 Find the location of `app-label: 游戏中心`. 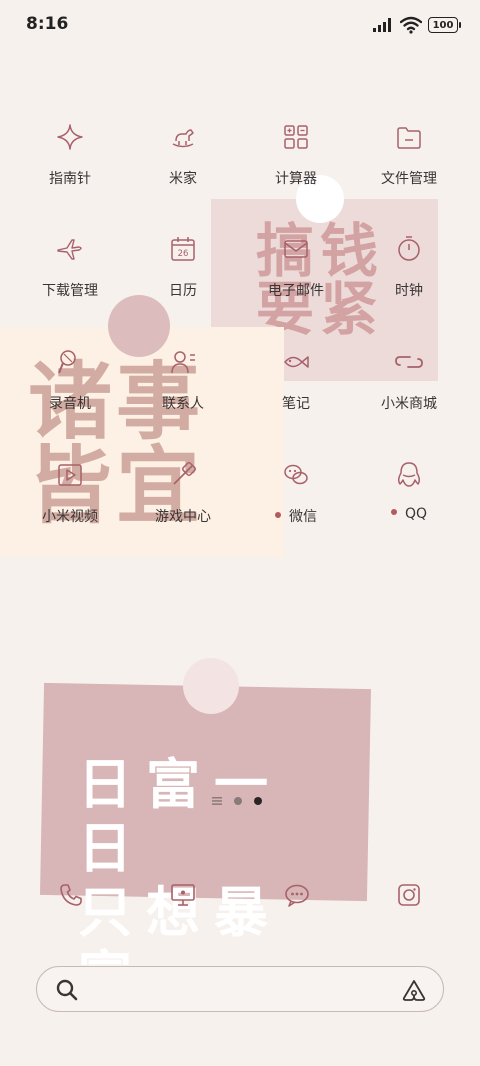

app-label: 游戏中心 is located at coordinates (183, 516).